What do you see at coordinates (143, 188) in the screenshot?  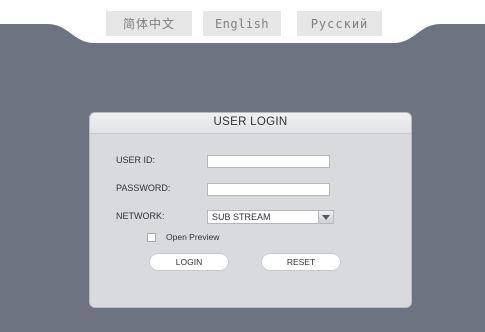 I see `password-label: PASSWORD:` at bounding box center [143, 188].